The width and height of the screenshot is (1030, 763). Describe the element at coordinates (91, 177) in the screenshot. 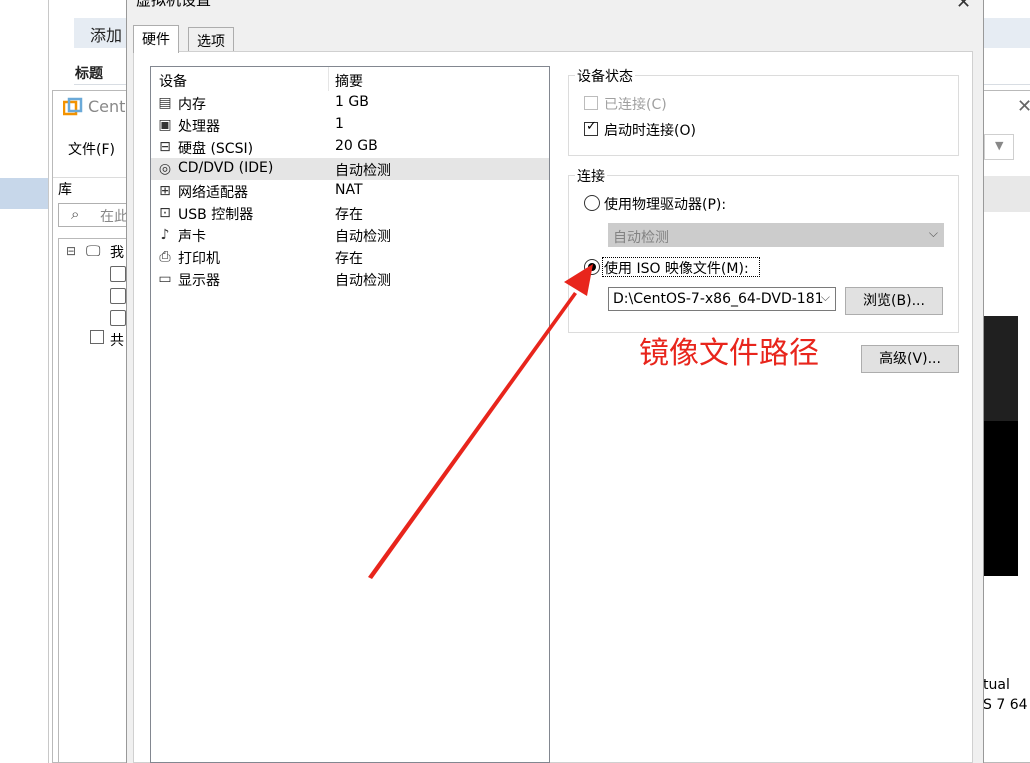

I see `vmware-separator` at that location.